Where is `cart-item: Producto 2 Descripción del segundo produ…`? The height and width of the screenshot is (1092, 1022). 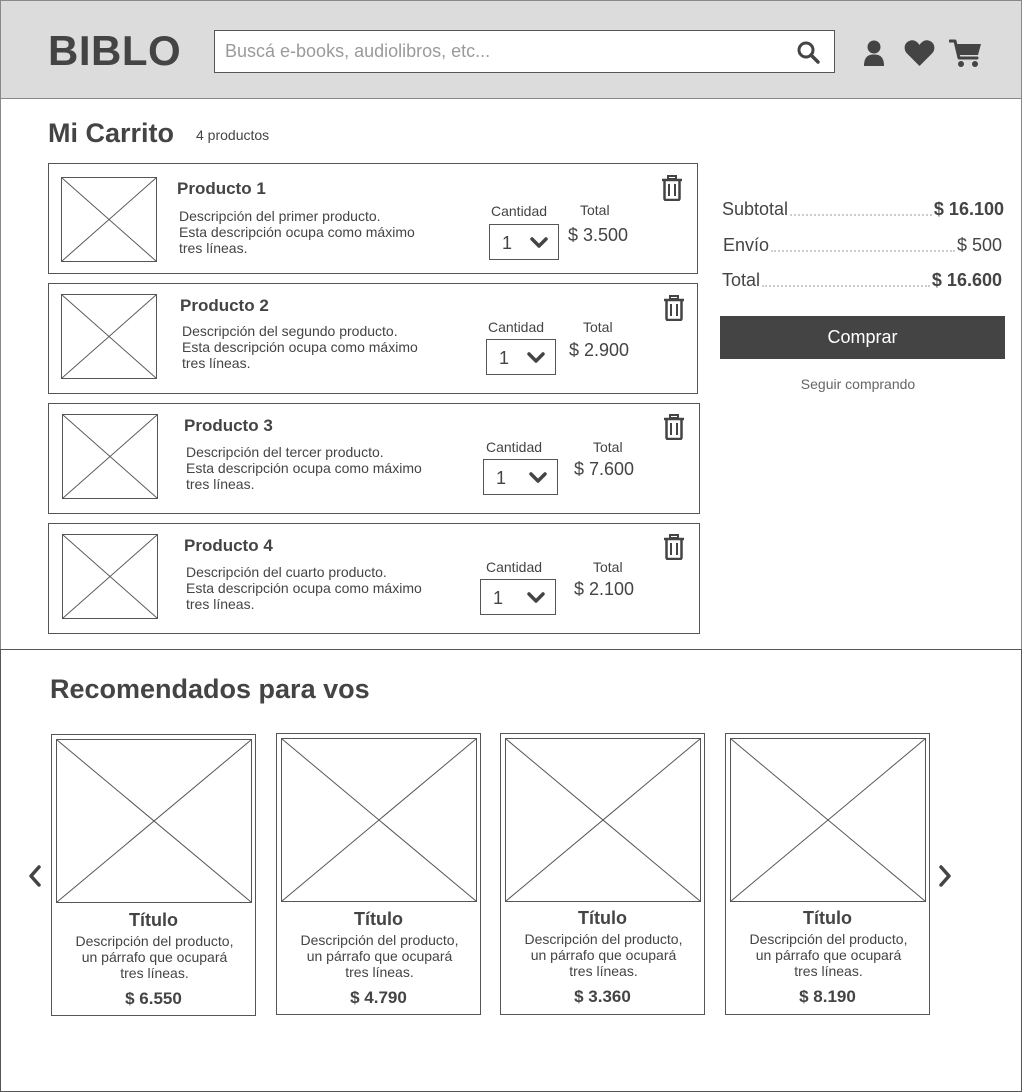
cart-item: Producto 2 Descripción del segundo produ… is located at coordinates (373, 338).